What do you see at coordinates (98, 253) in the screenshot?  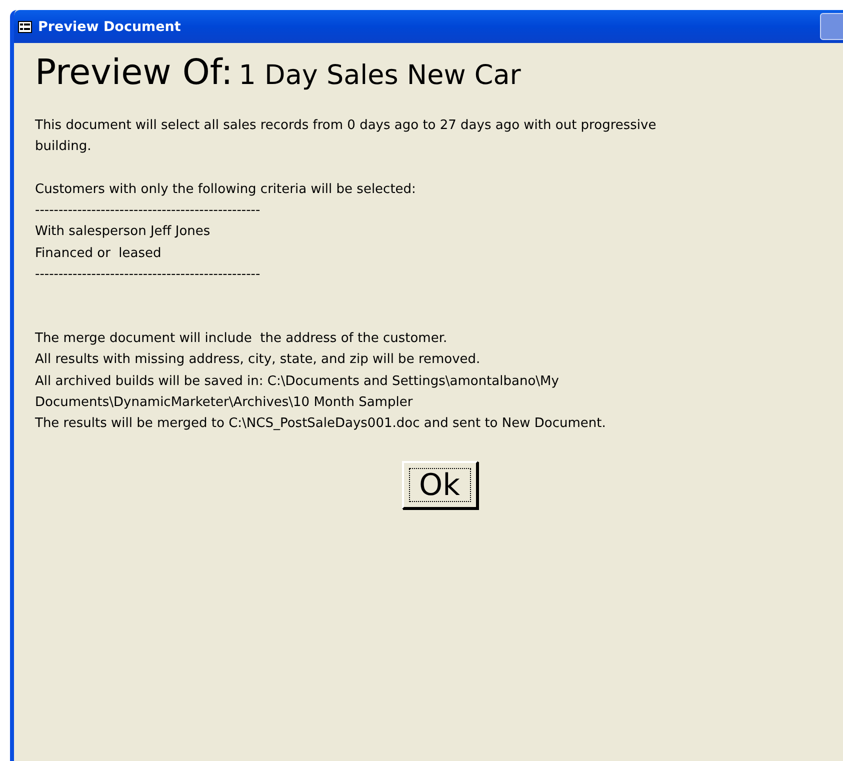 I see `text-line: Financed or leased` at bounding box center [98, 253].